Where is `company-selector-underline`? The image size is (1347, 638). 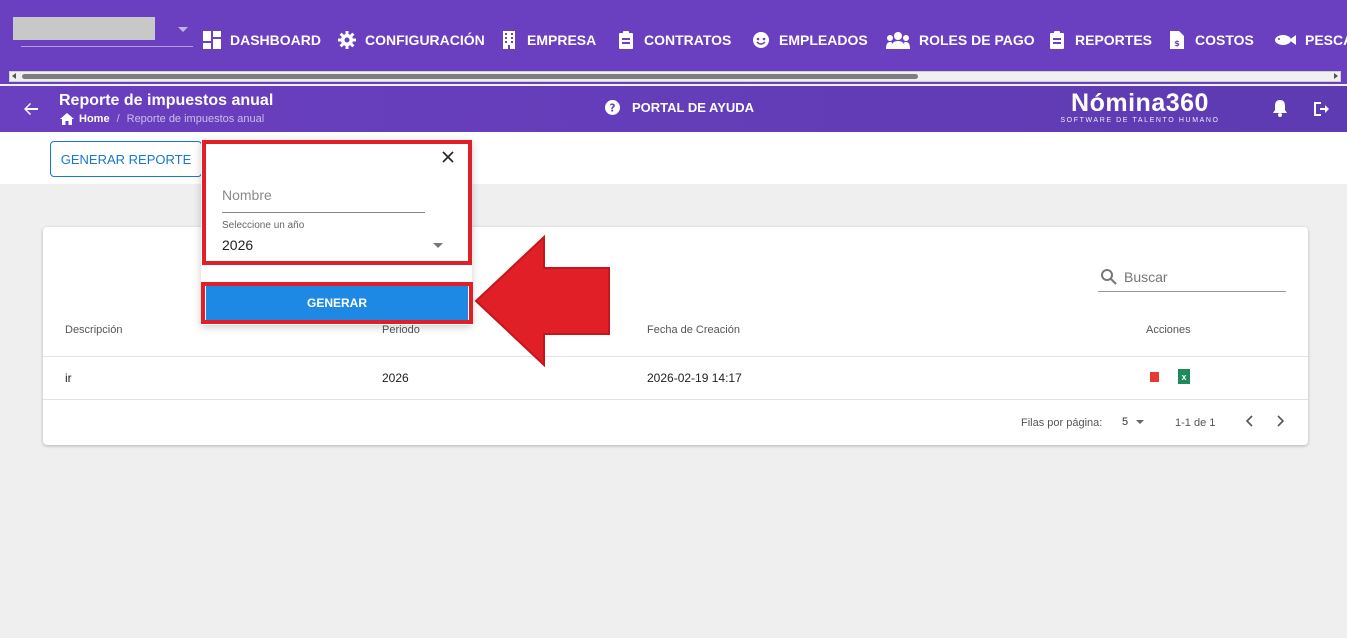 company-selector-underline is located at coordinates (107, 46).